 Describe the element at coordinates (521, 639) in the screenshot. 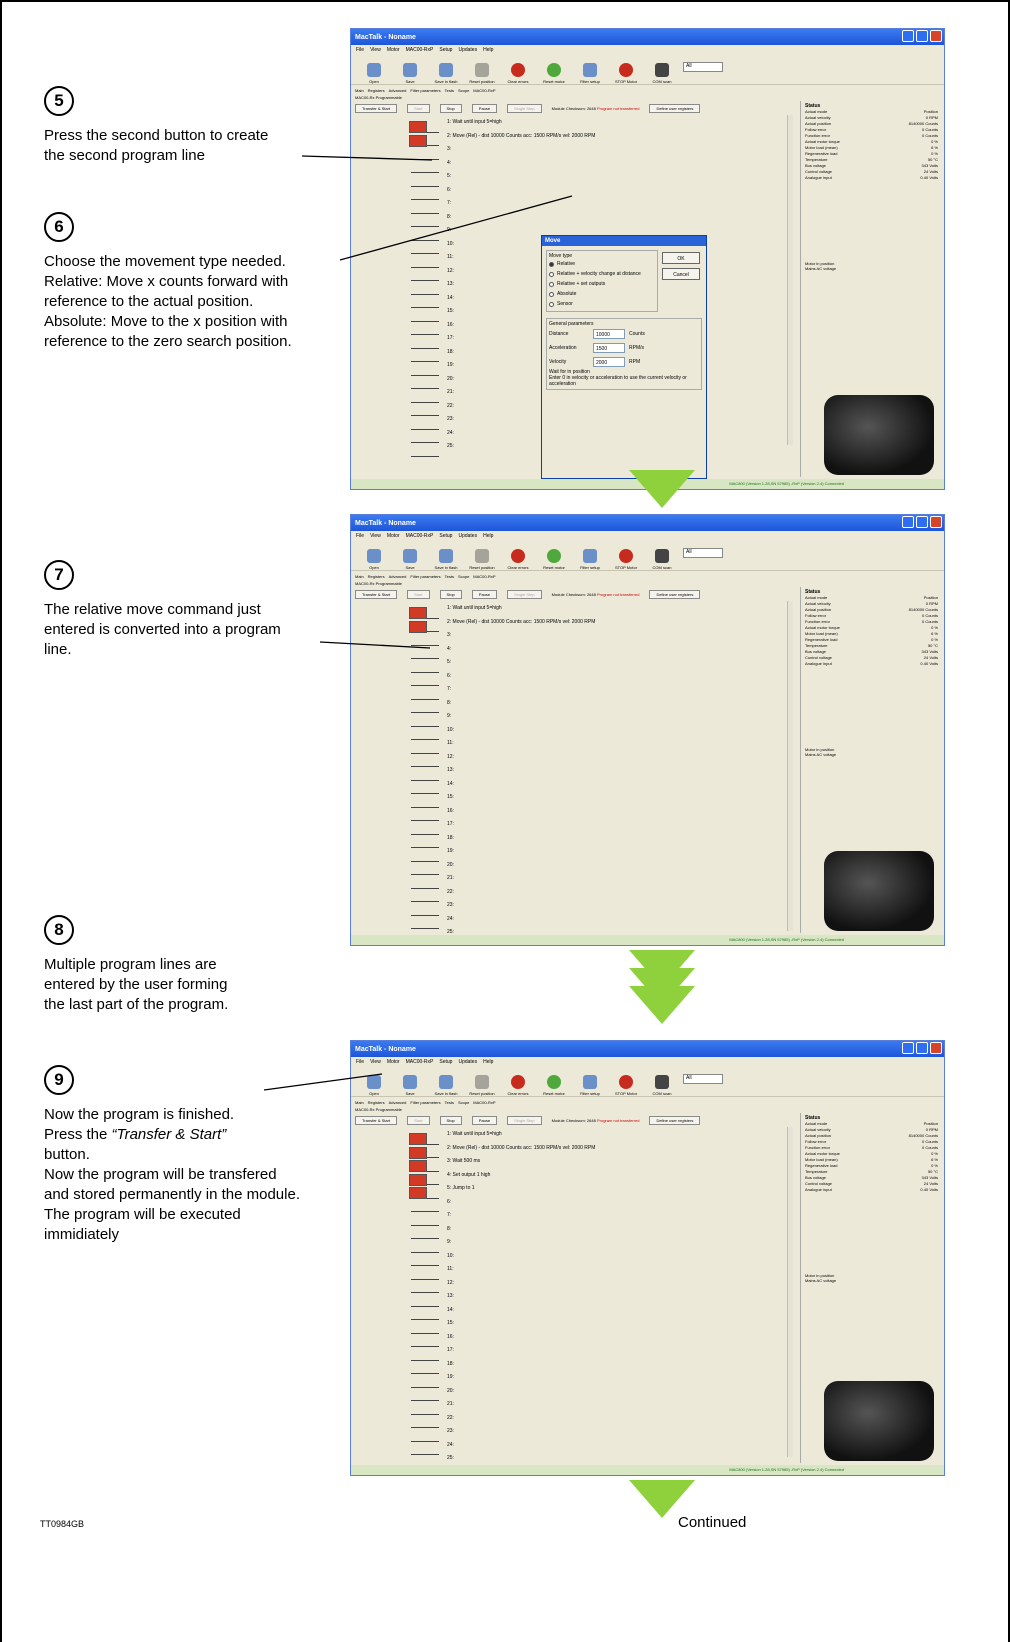

I see `program-line: 3:` at that location.